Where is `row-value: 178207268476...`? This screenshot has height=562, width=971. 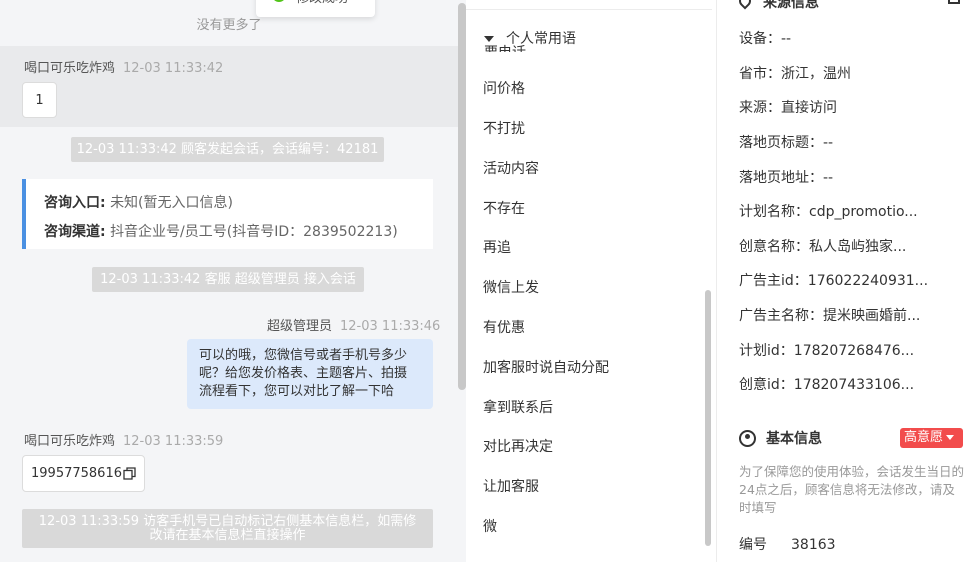 row-value: 178207268476... is located at coordinates (854, 351).